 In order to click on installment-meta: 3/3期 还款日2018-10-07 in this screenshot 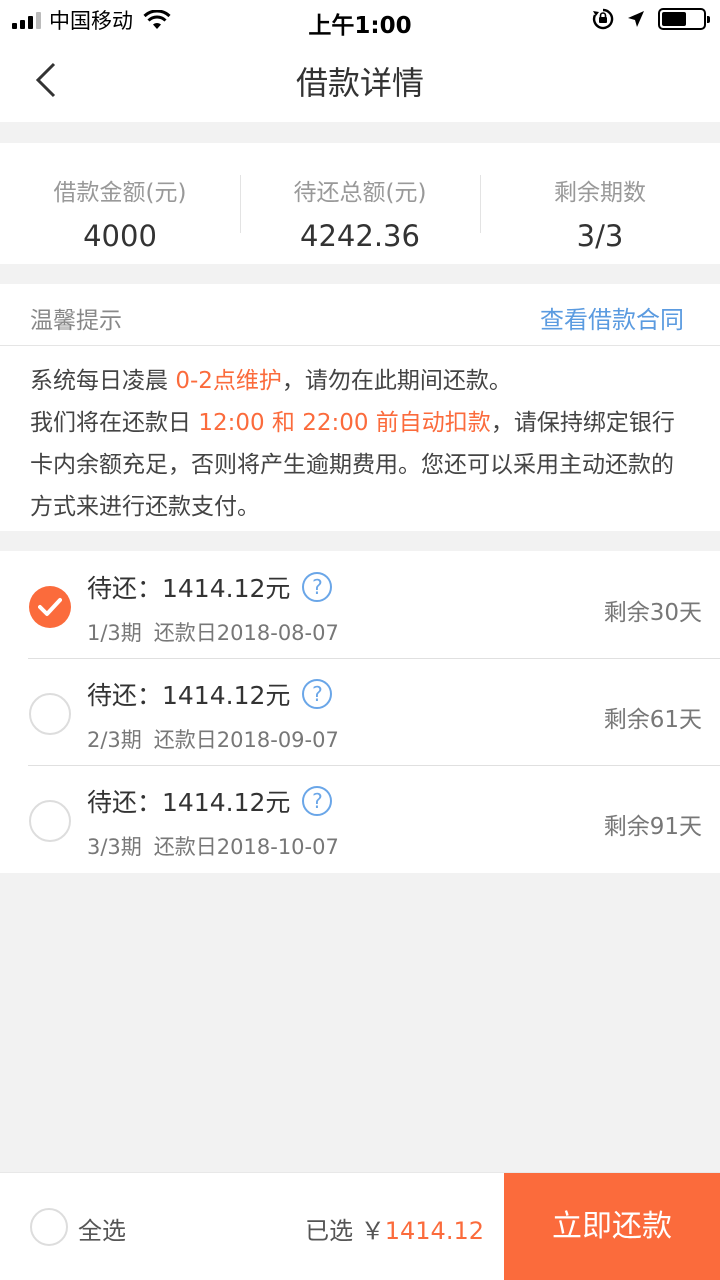, I will do `click(213, 846)`.